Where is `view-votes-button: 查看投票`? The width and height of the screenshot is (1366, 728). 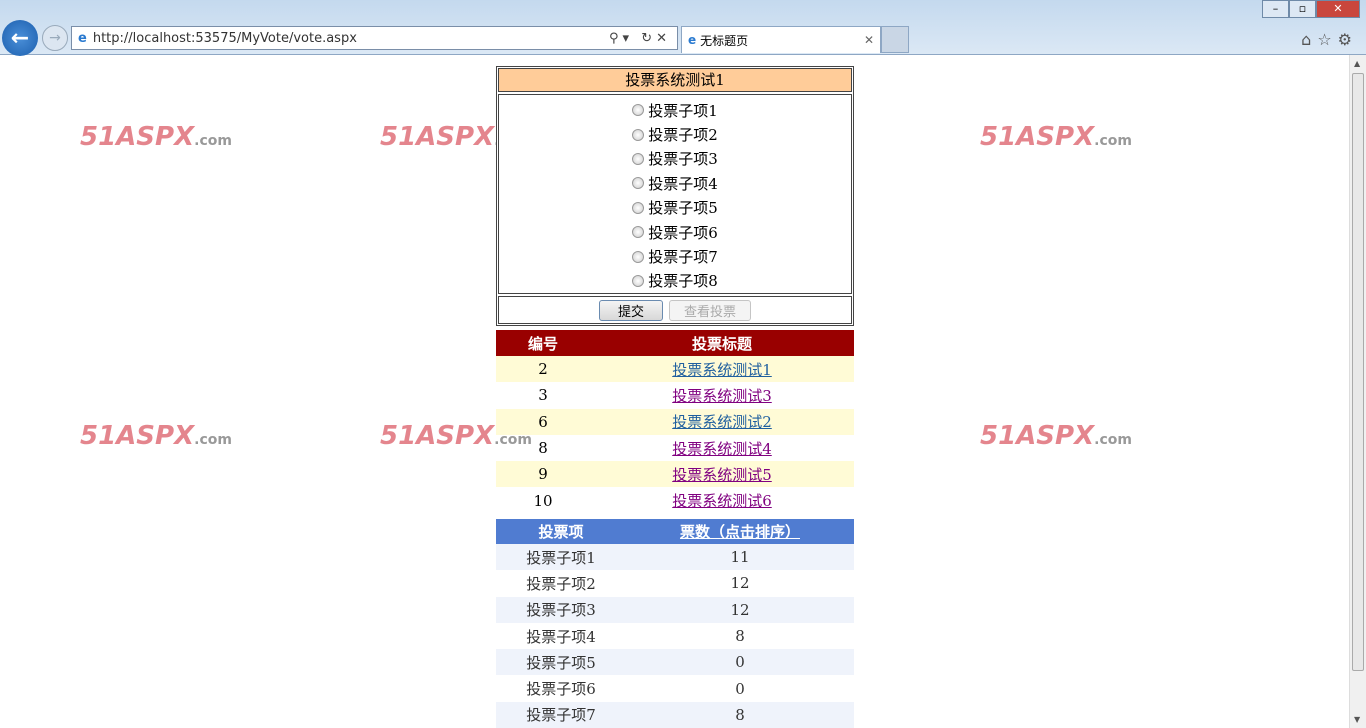
view-votes-button: 查看投票 is located at coordinates (710, 310).